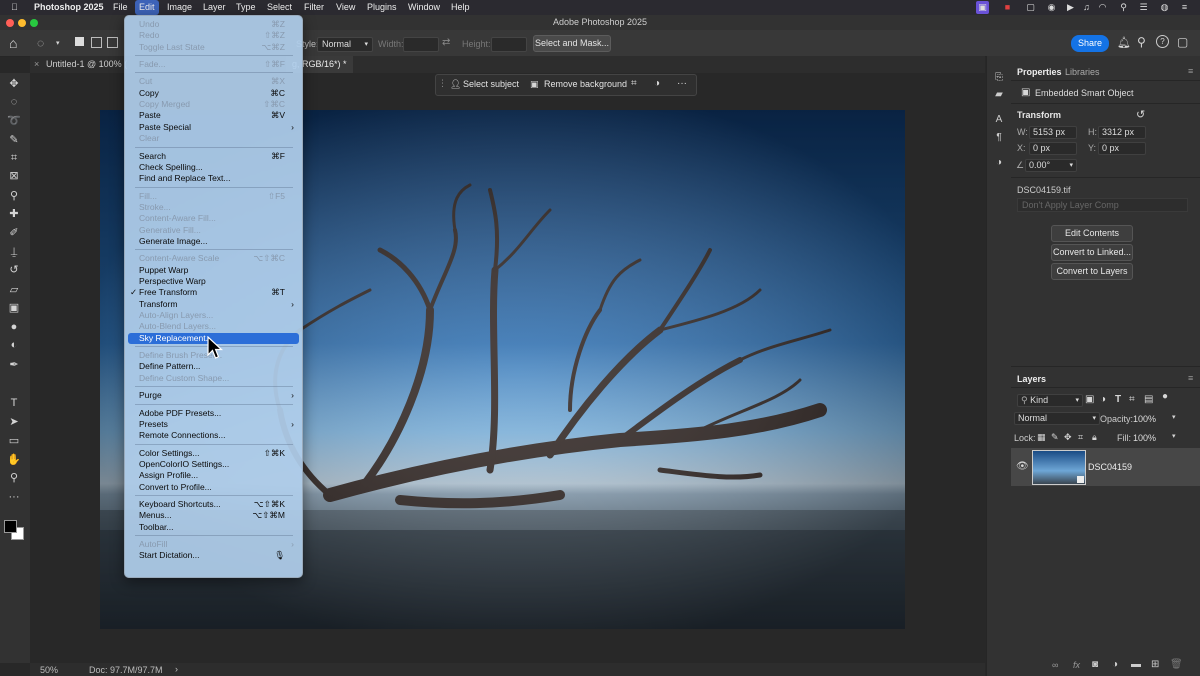  Describe the element at coordinates (382, 7) in the screenshot. I see `menu-plugins: Plugins` at that location.